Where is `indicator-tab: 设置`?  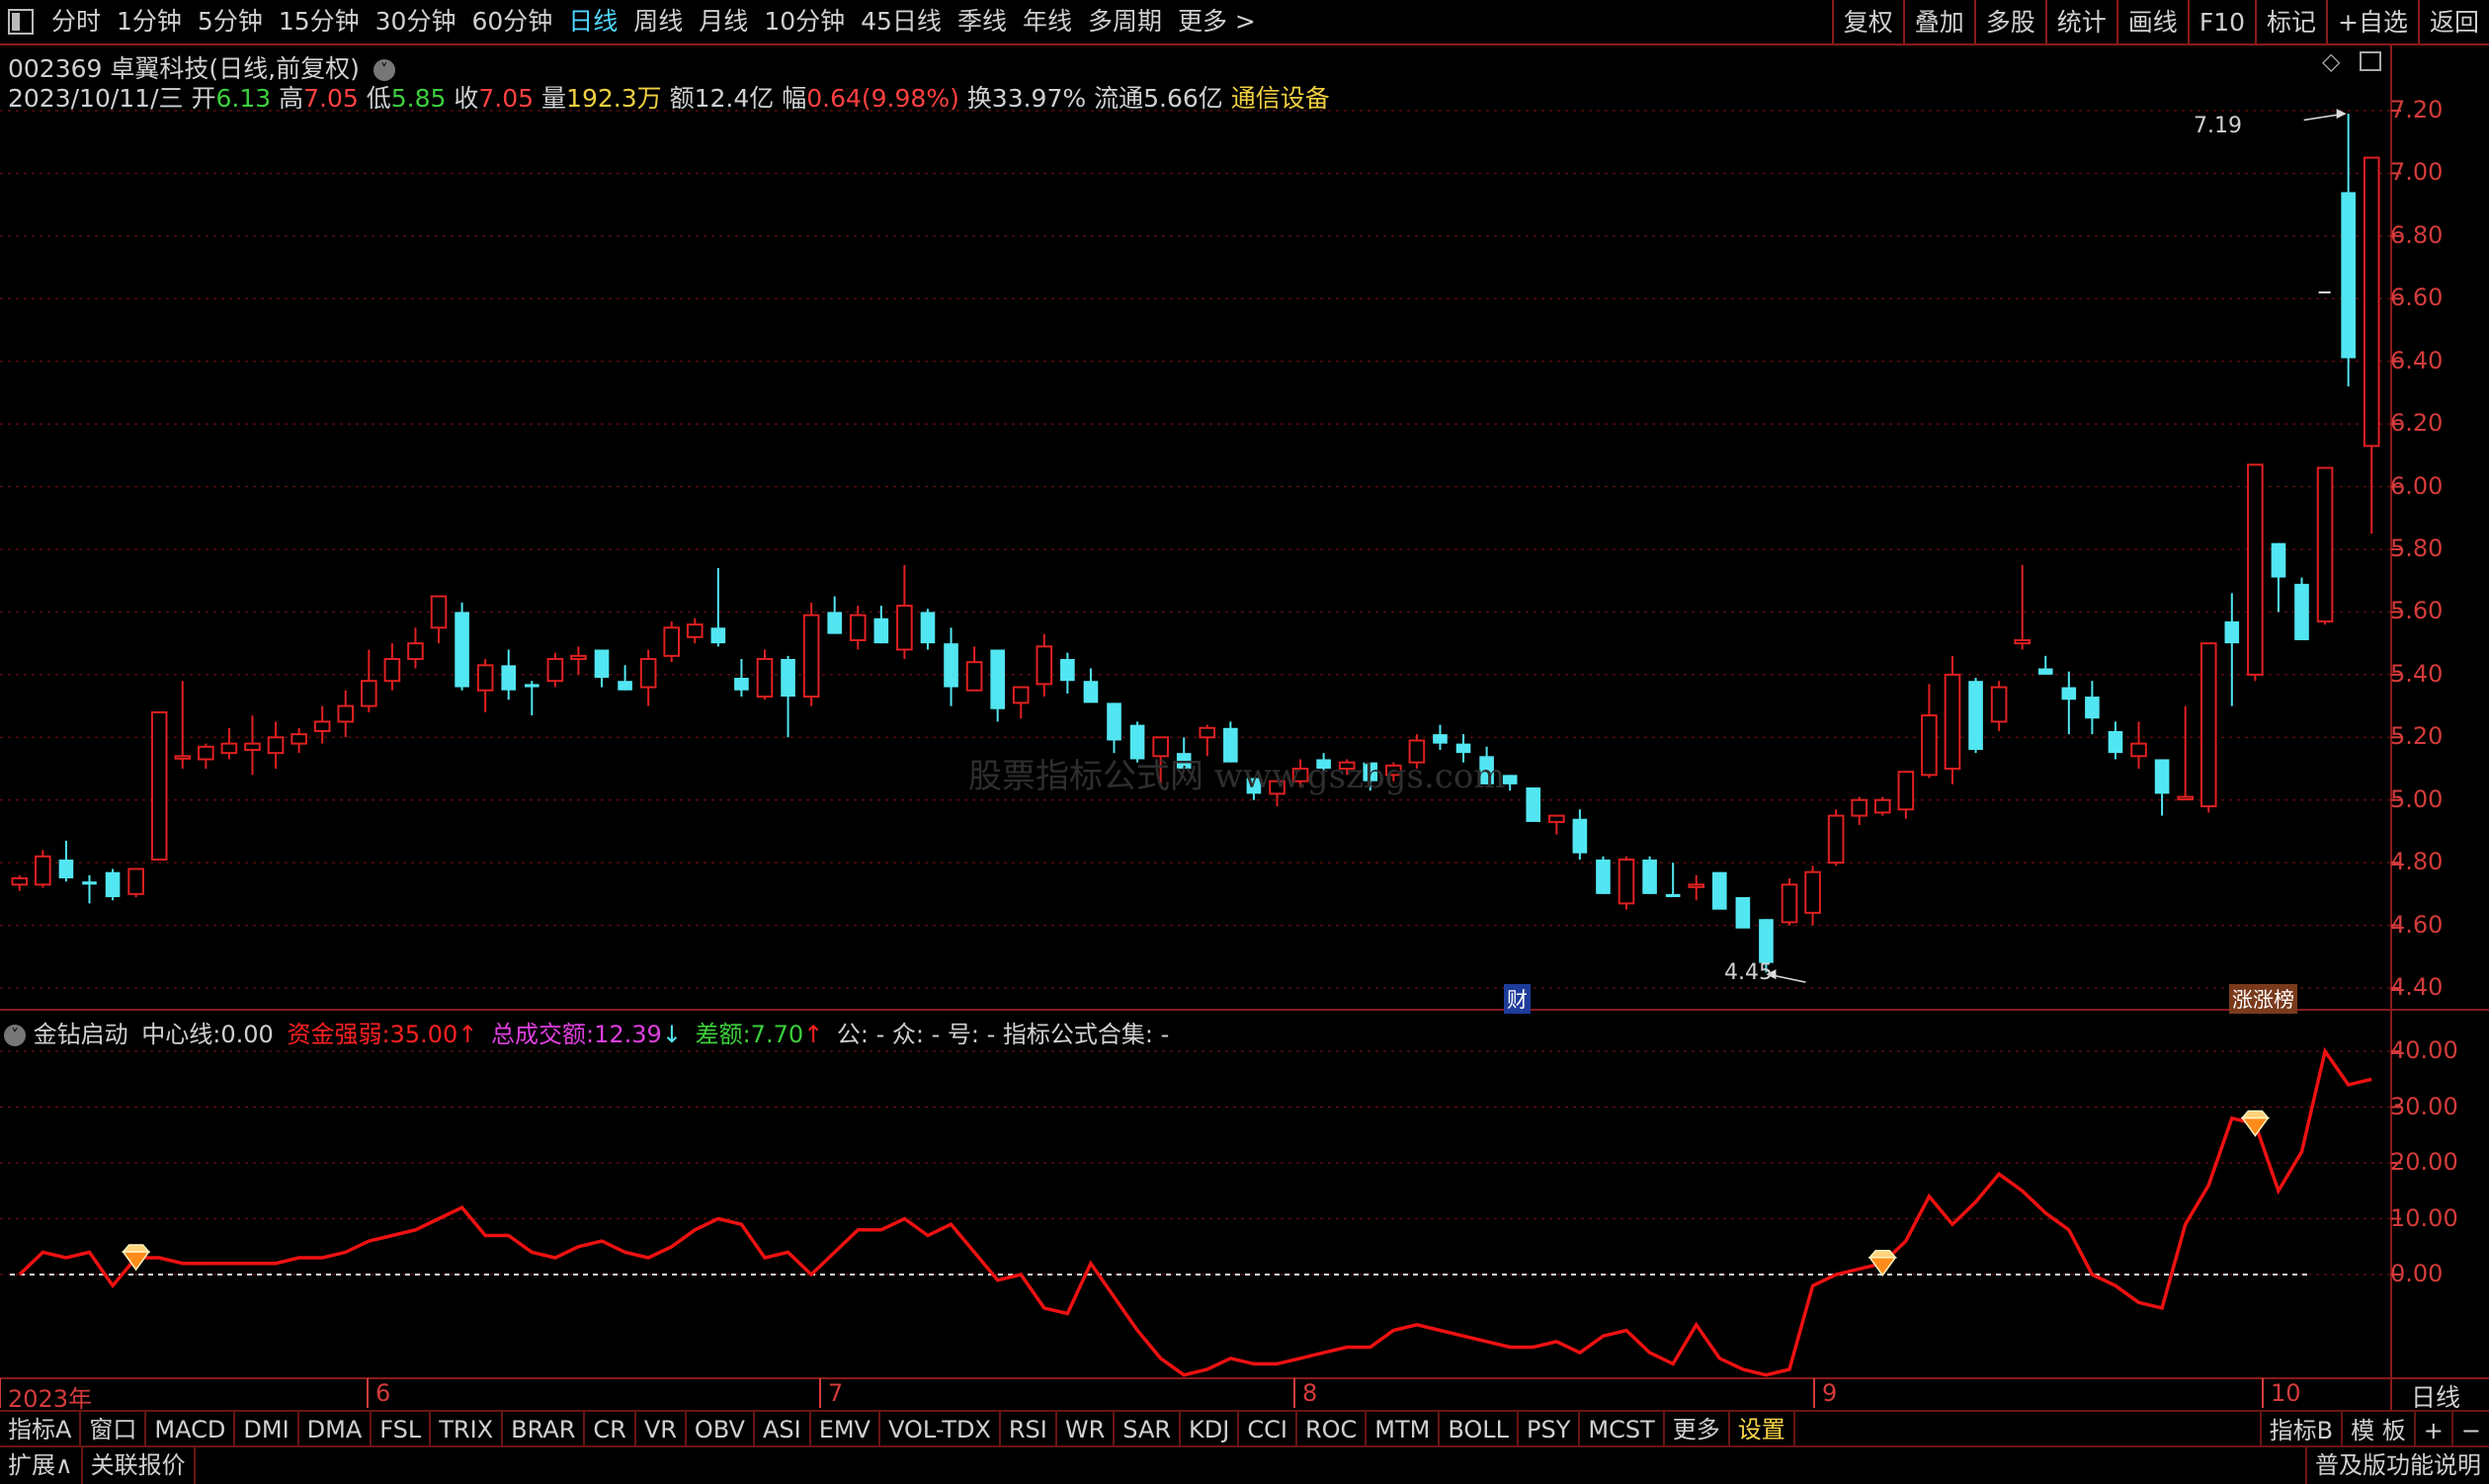 indicator-tab: 设置 is located at coordinates (1763, 1429).